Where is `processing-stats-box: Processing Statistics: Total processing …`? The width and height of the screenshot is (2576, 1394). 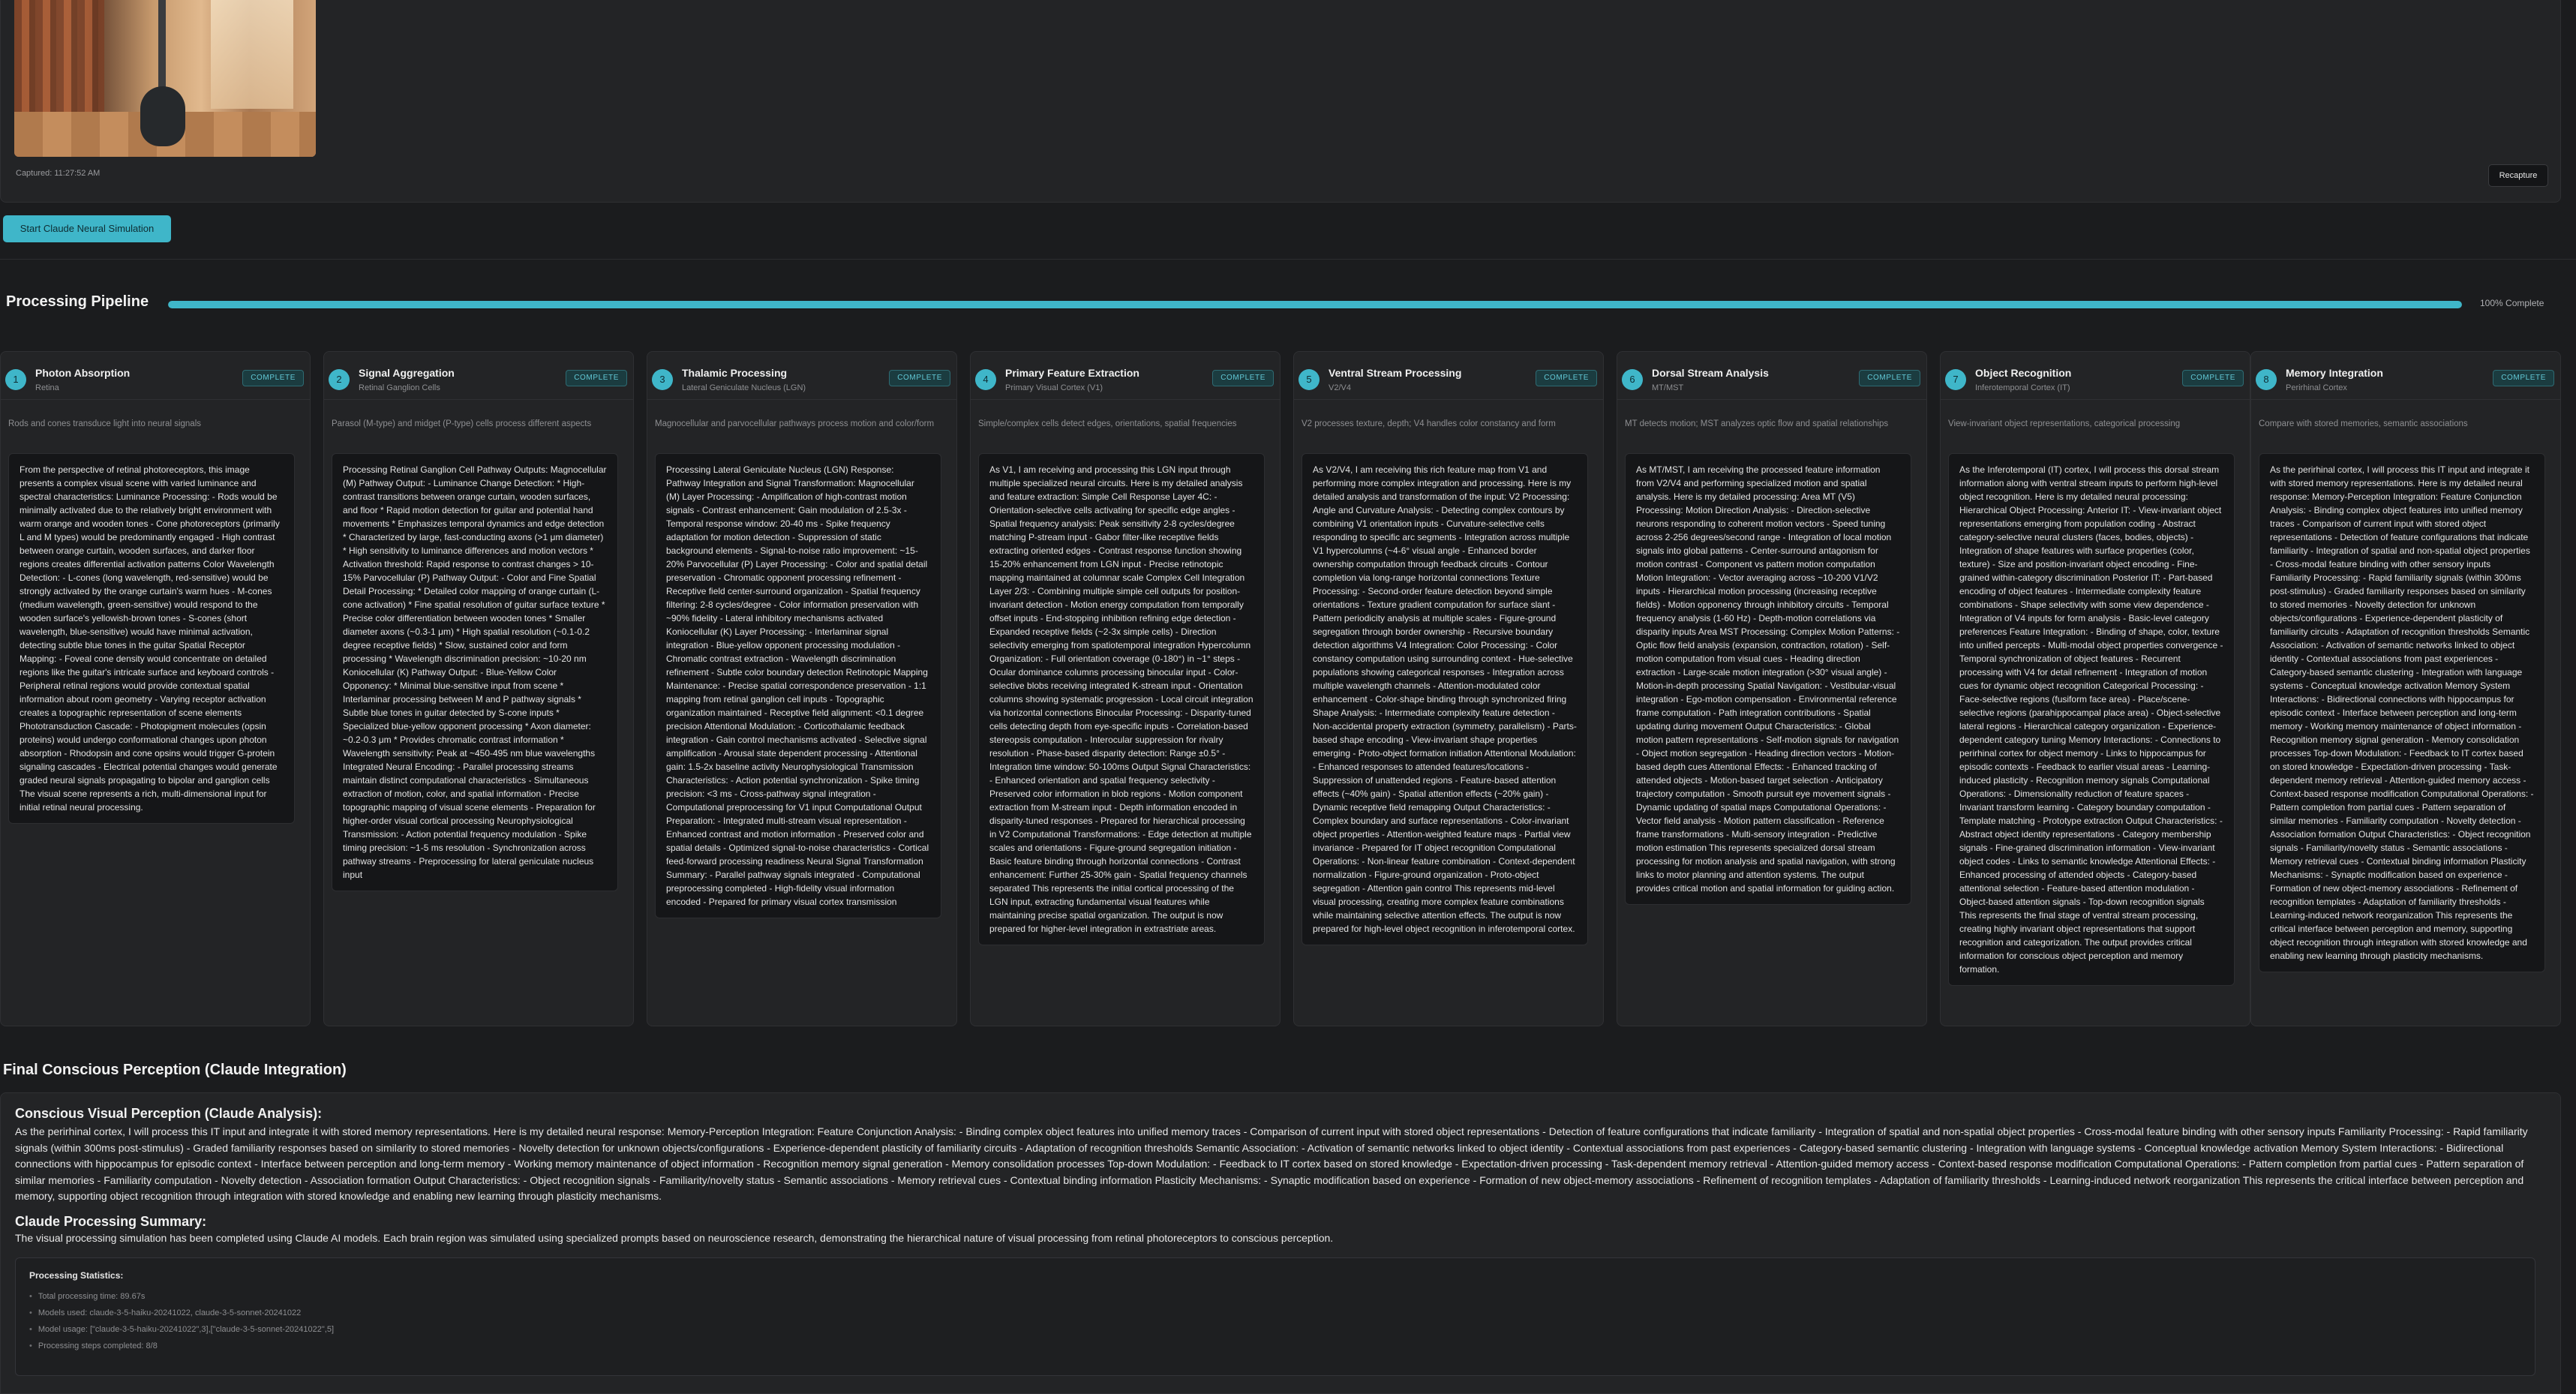
processing-stats-box: Processing Statistics: Total processing … is located at coordinates (1275, 1316).